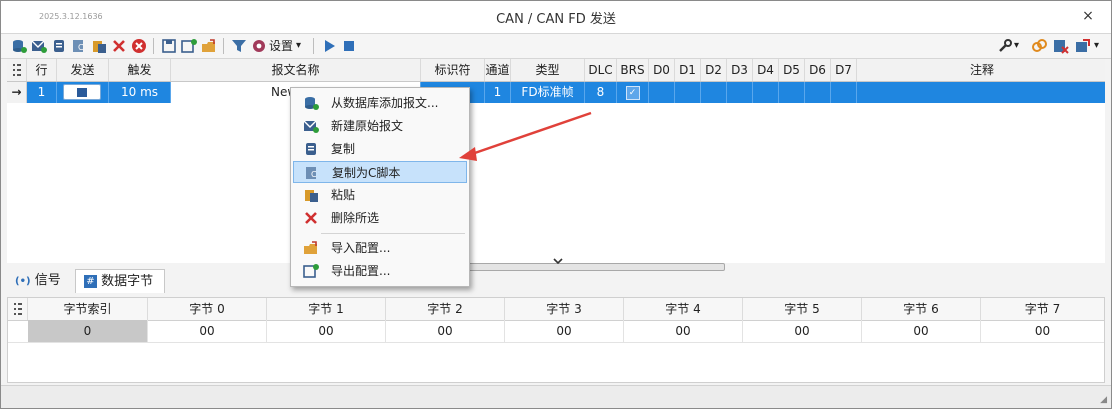  I want to click on menu-item-paste: 粘贴, so click(380, 195).